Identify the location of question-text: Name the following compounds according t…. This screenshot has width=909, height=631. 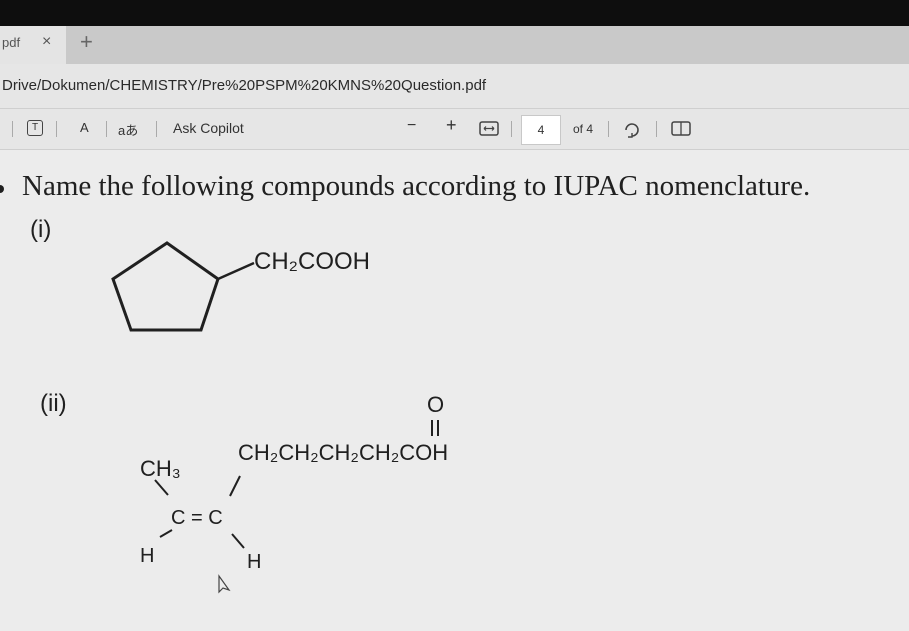
(416, 186).